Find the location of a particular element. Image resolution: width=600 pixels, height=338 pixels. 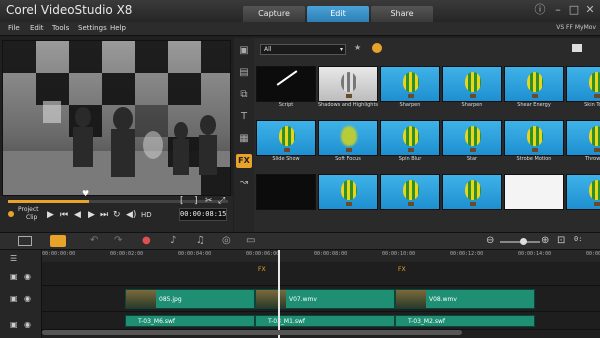

previous-frame-icon: ◀ is located at coordinates (77, 215).